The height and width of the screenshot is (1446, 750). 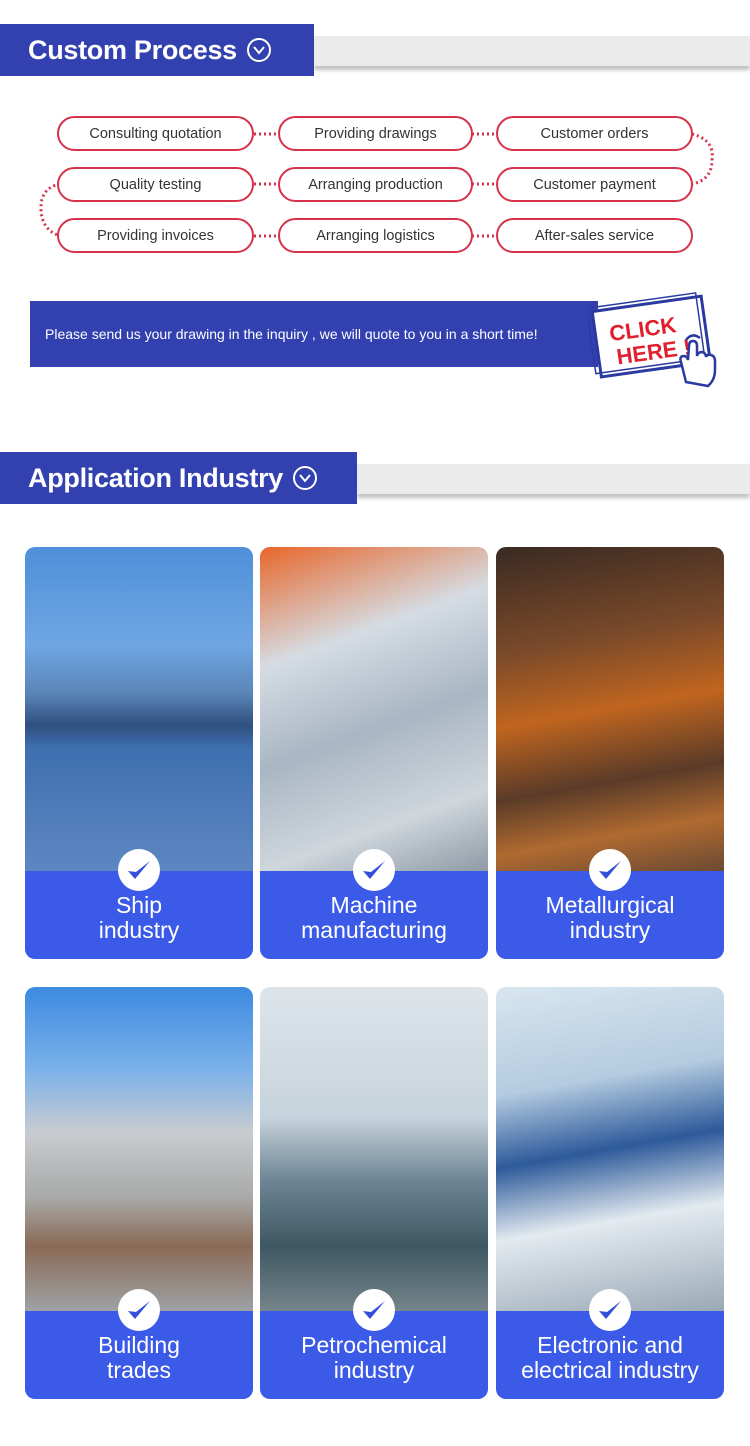 I want to click on process-step: Quality testing, so click(x=155, y=184).